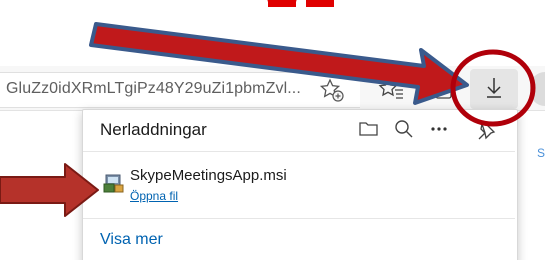 The width and height of the screenshot is (545, 260). What do you see at coordinates (113, 183) in the screenshot?
I see `installer-package-icon` at bounding box center [113, 183].